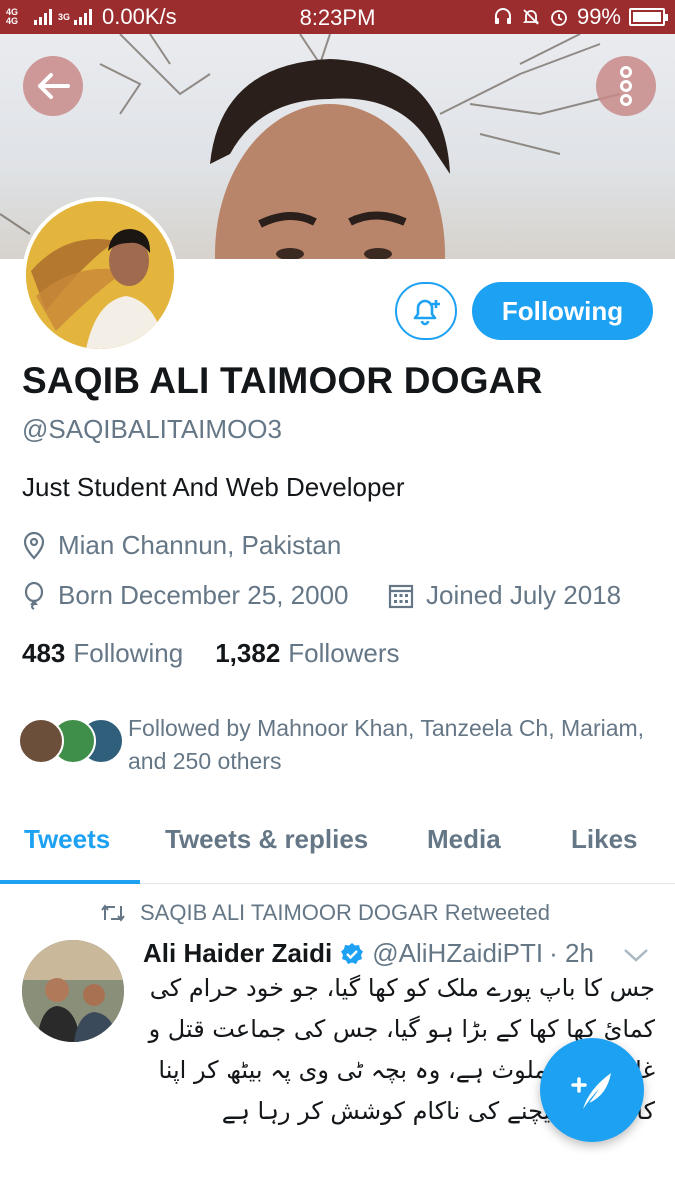 The image size is (675, 1200). Describe the element at coordinates (531, 17) in the screenshot. I see `notifications-off-icon` at that location.